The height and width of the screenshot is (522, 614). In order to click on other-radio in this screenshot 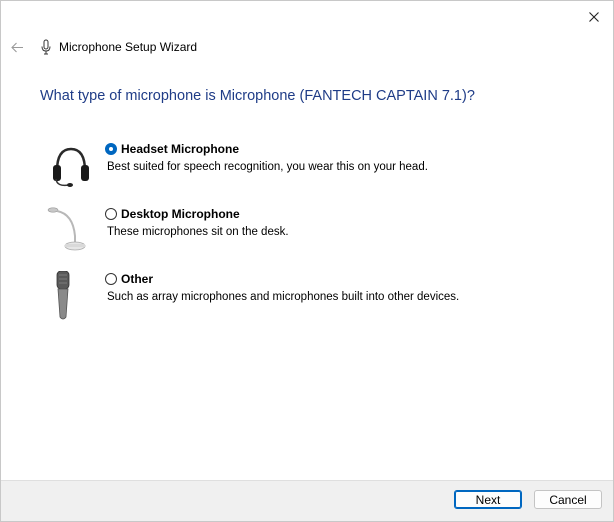, I will do `click(111, 279)`.